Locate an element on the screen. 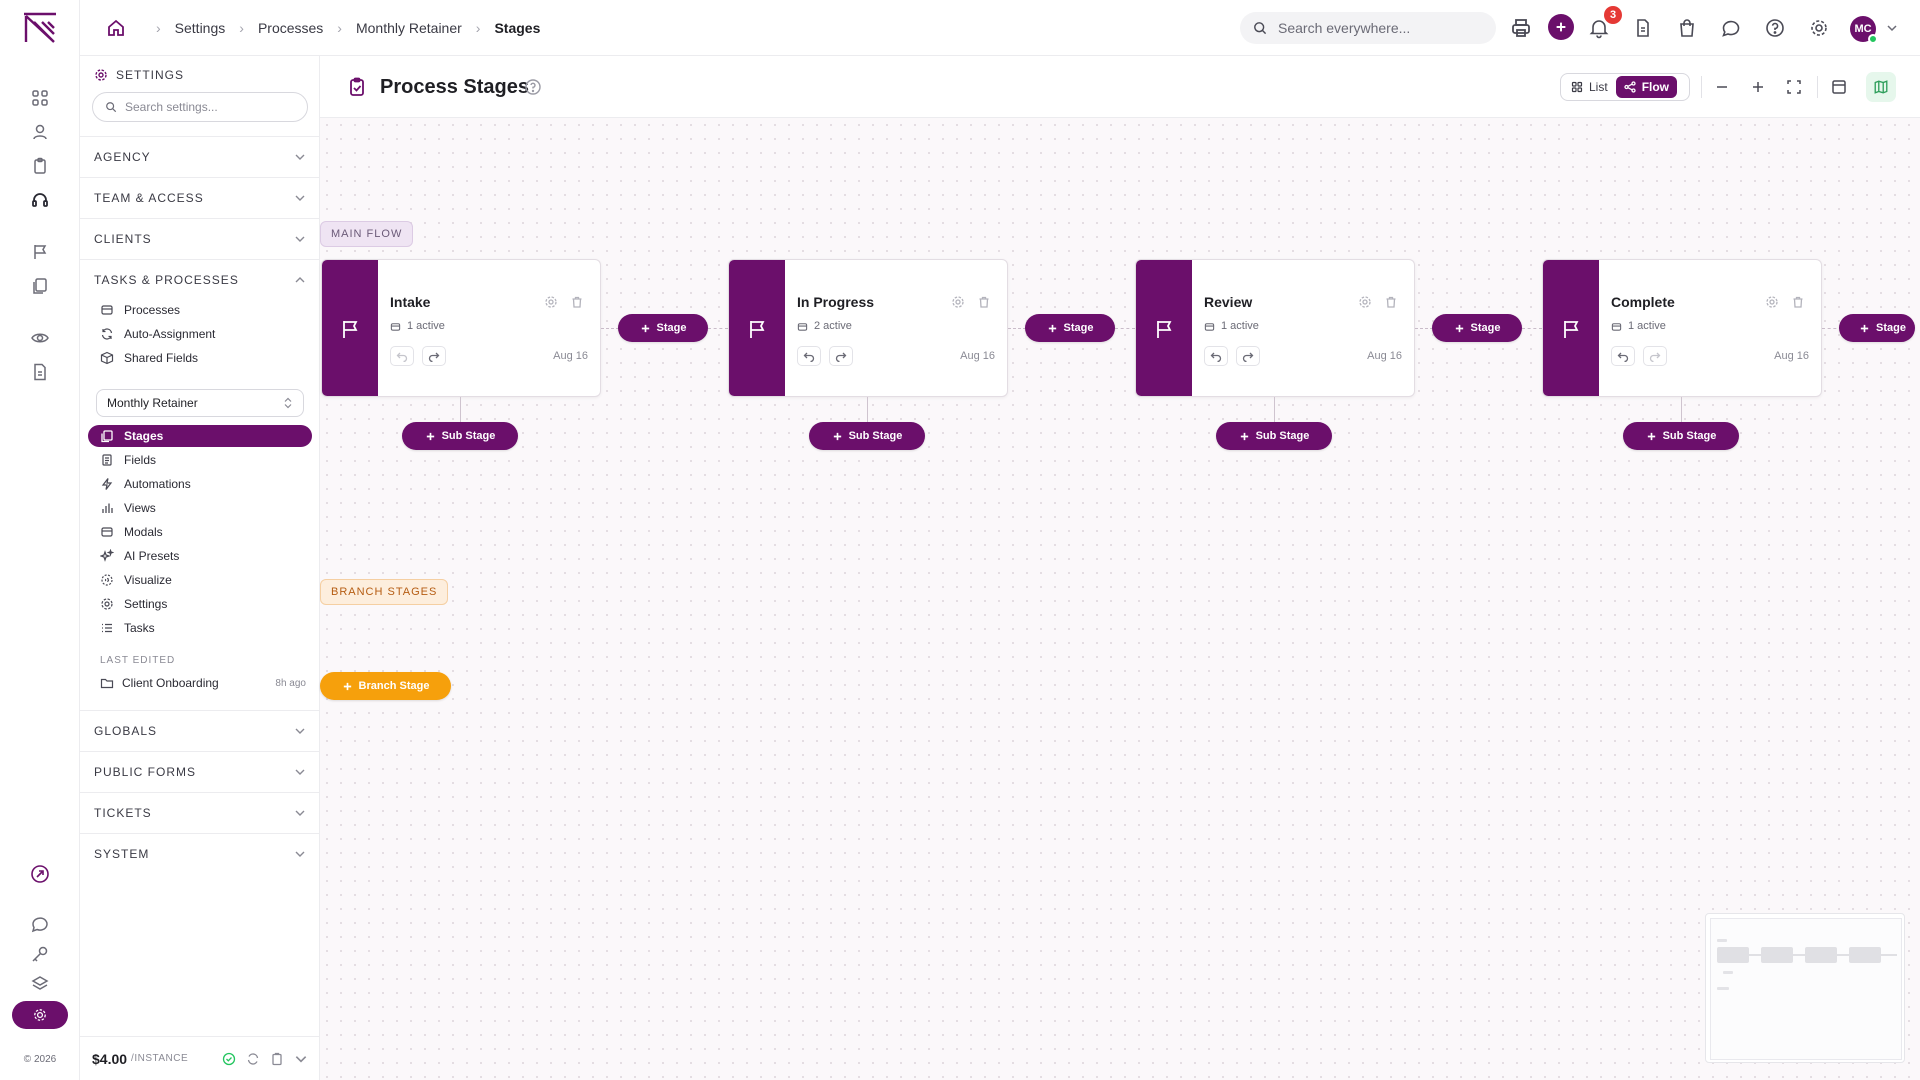  sidebar-item-stages: Stages is located at coordinates (200, 436).